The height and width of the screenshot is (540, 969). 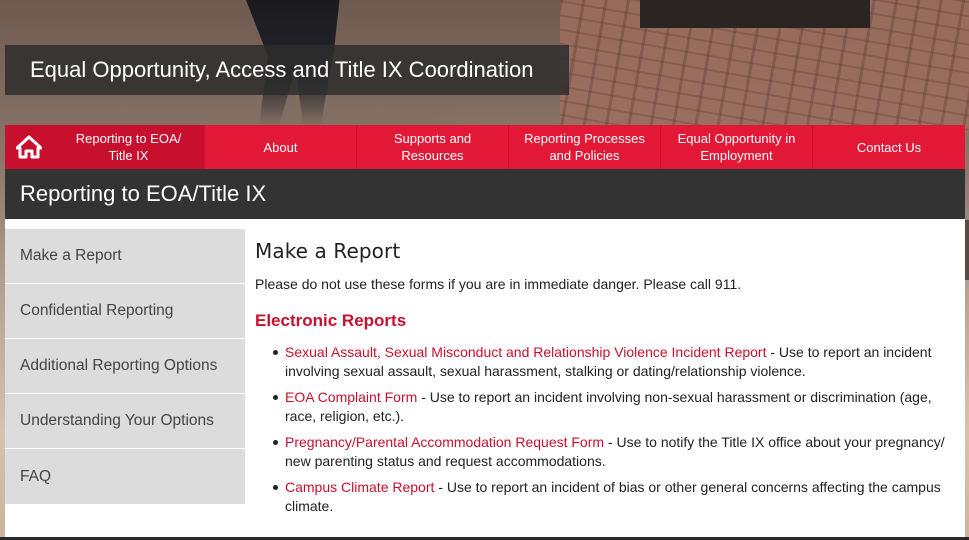 What do you see at coordinates (125, 256) in the screenshot?
I see `sidebar-item-make-a-report: Make a Report` at bounding box center [125, 256].